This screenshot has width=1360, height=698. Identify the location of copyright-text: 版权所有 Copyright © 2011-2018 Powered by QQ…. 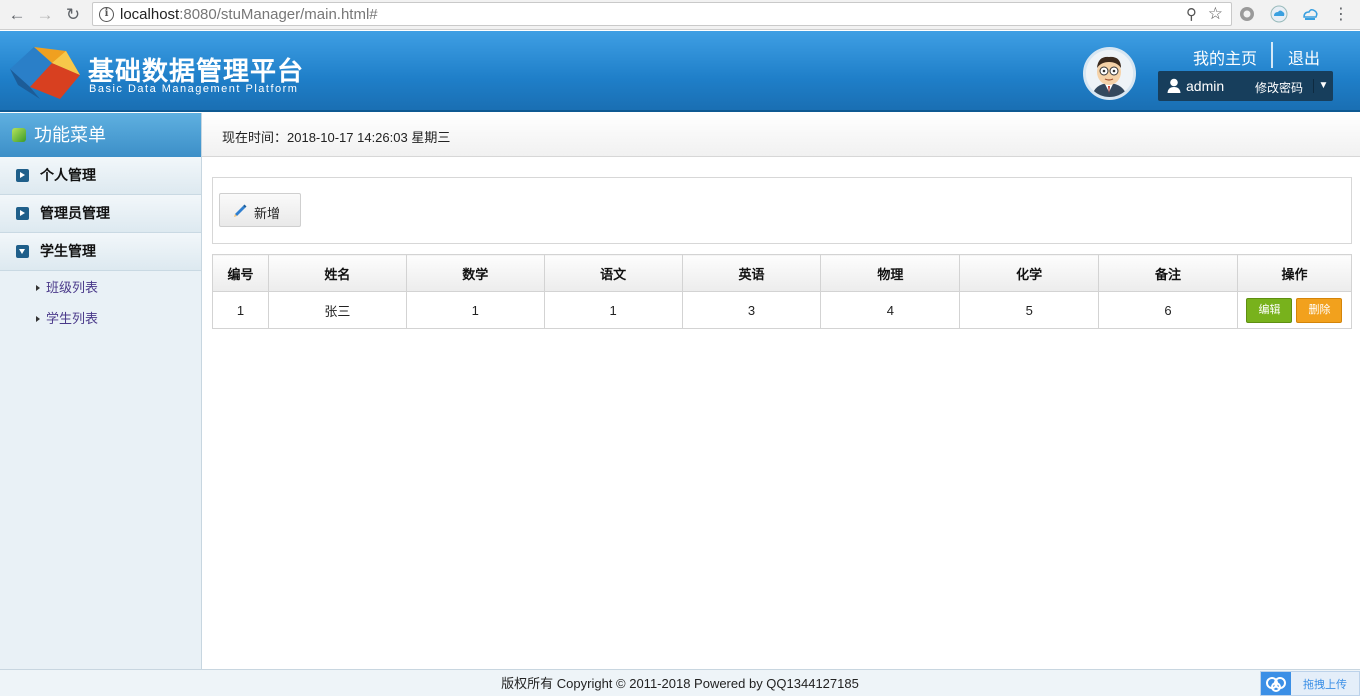
(680, 683).